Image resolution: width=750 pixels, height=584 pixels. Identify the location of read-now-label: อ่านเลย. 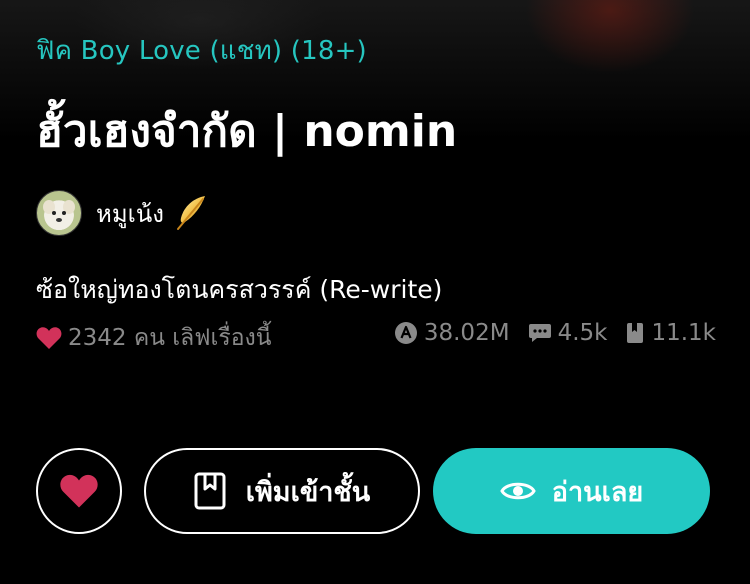
(597, 492).